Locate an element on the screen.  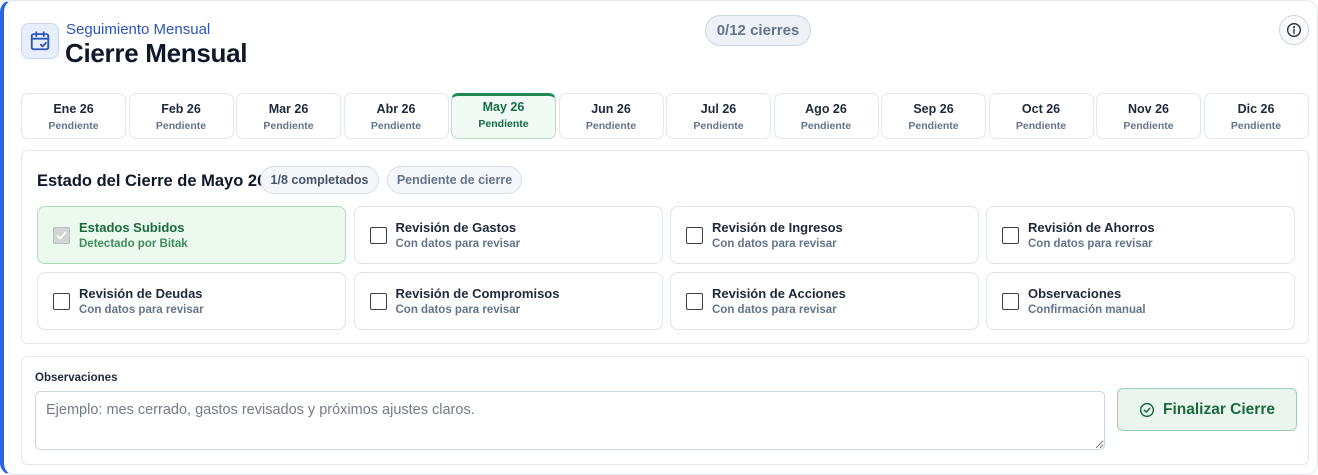
finish-close-button: Finalizar Cierre is located at coordinates (1207, 409).